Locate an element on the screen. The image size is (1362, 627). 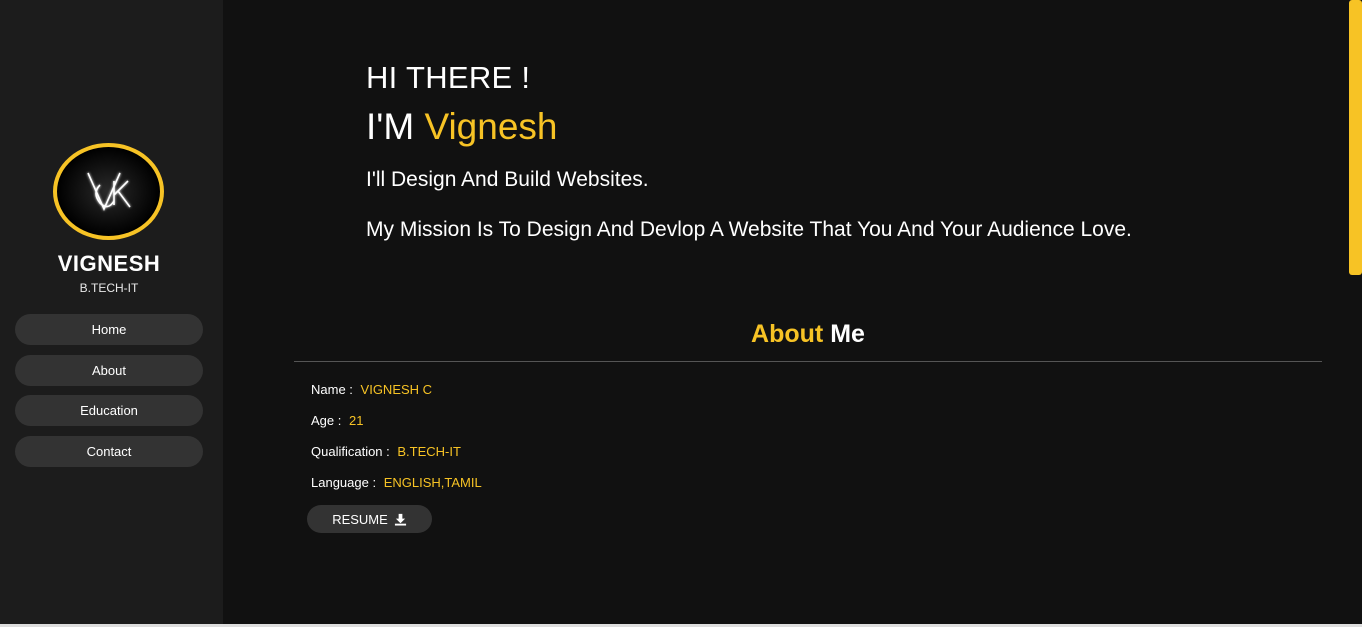
about-heading-accent: About is located at coordinates (787, 334).